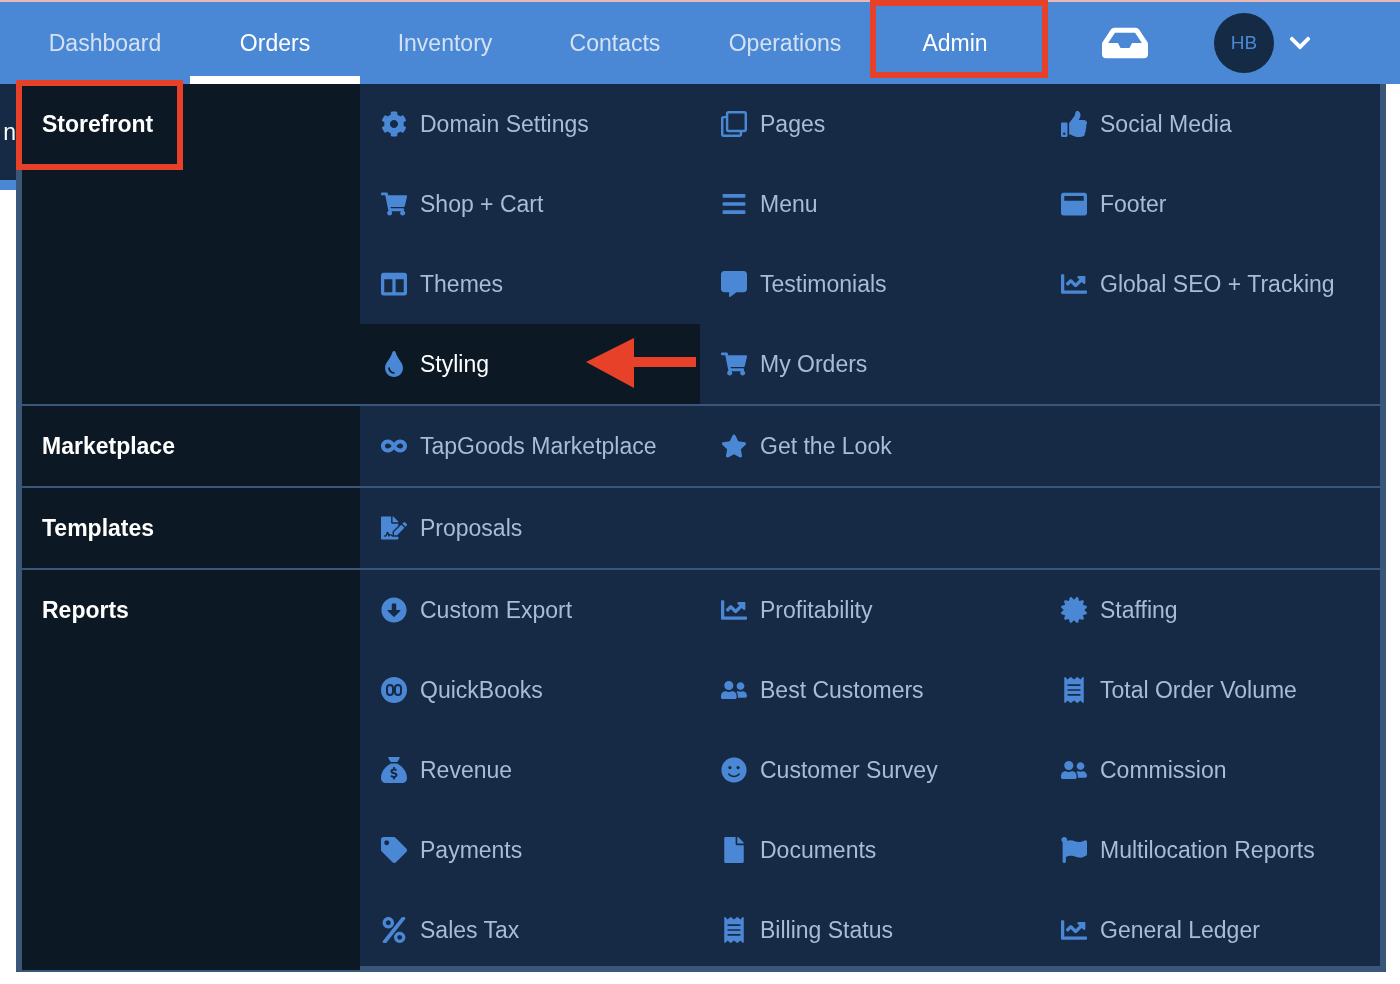  Describe the element at coordinates (1210, 930) in the screenshot. I see `menu-item: General Ledger` at that location.